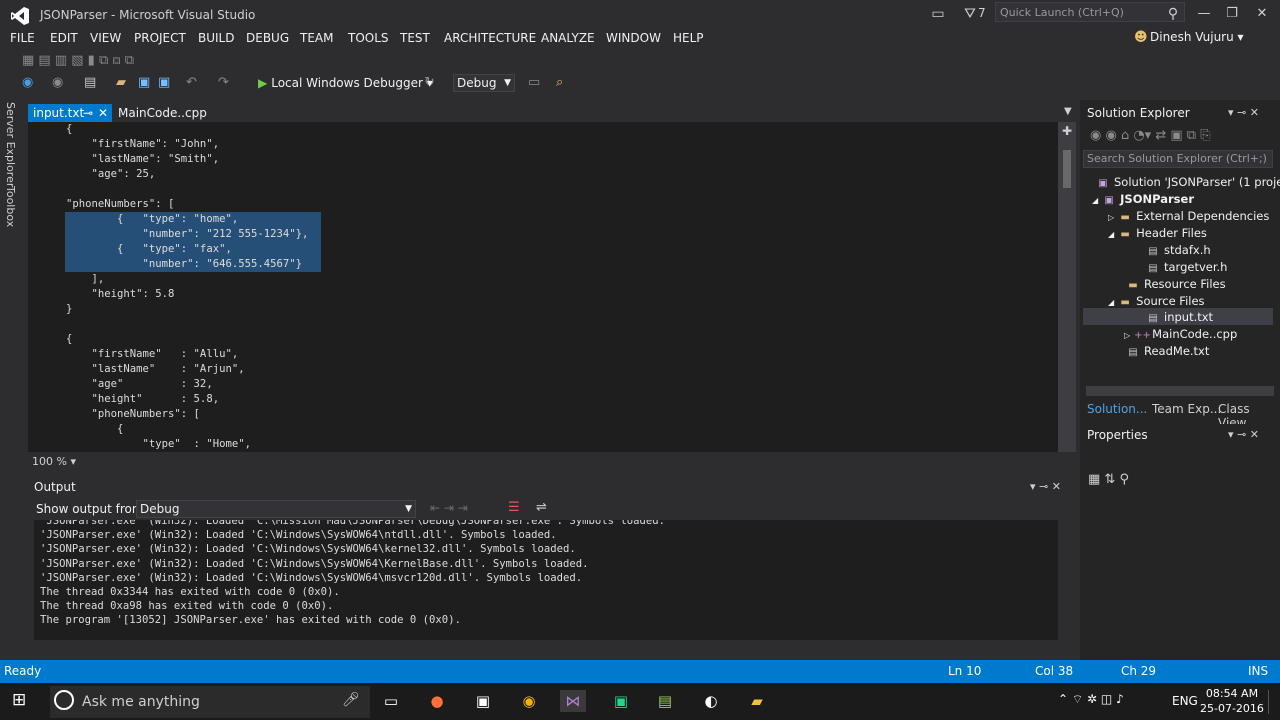 This screenshot has height=720, width=1280. What do you see at coordinates (1243, 434) in the screenshot?
I see `properties-controls: ▾ ⊸ ✕` at bounding box center [1243, 434].